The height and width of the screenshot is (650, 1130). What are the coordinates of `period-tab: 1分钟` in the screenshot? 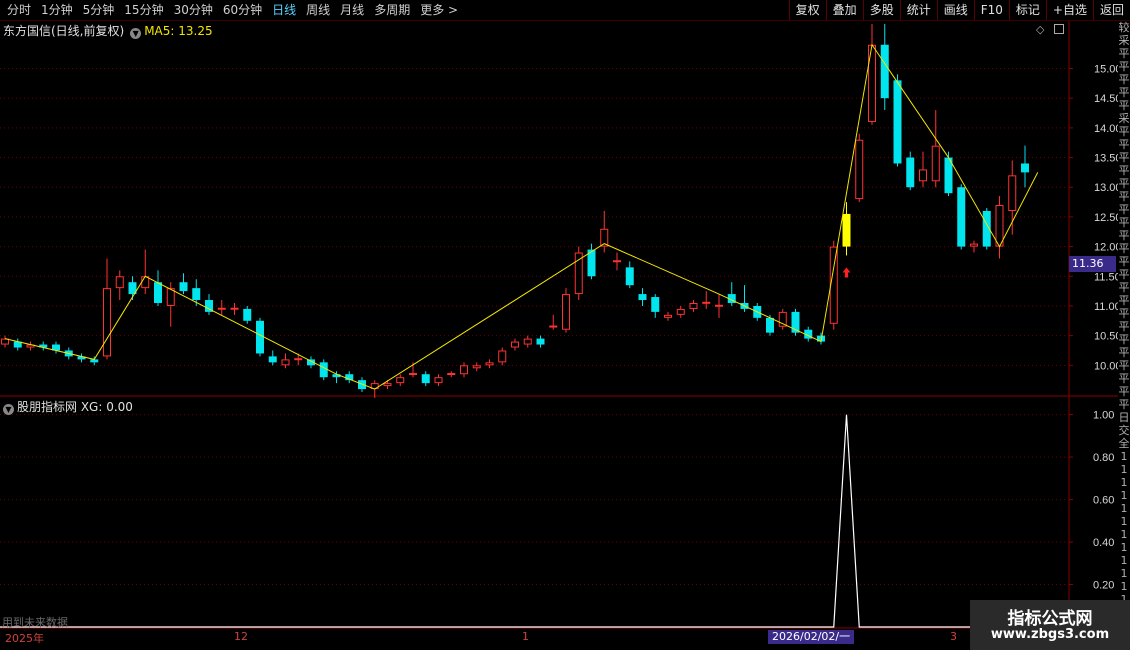 It's located at (57, 10).